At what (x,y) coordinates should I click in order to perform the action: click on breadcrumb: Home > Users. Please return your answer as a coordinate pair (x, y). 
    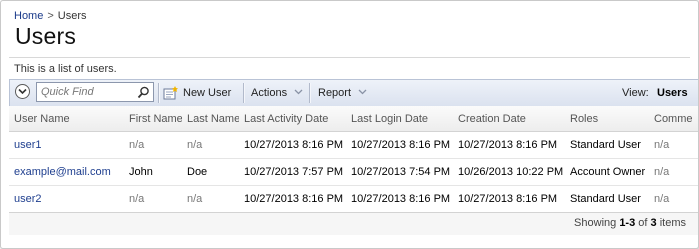
    Looking at the image, I should click on (50, 16).